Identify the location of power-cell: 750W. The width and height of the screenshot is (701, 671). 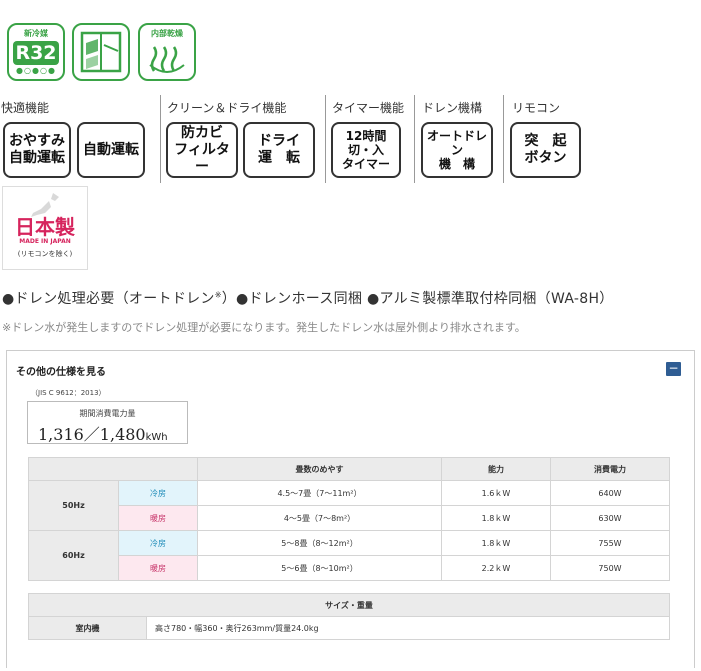
(610, 568).